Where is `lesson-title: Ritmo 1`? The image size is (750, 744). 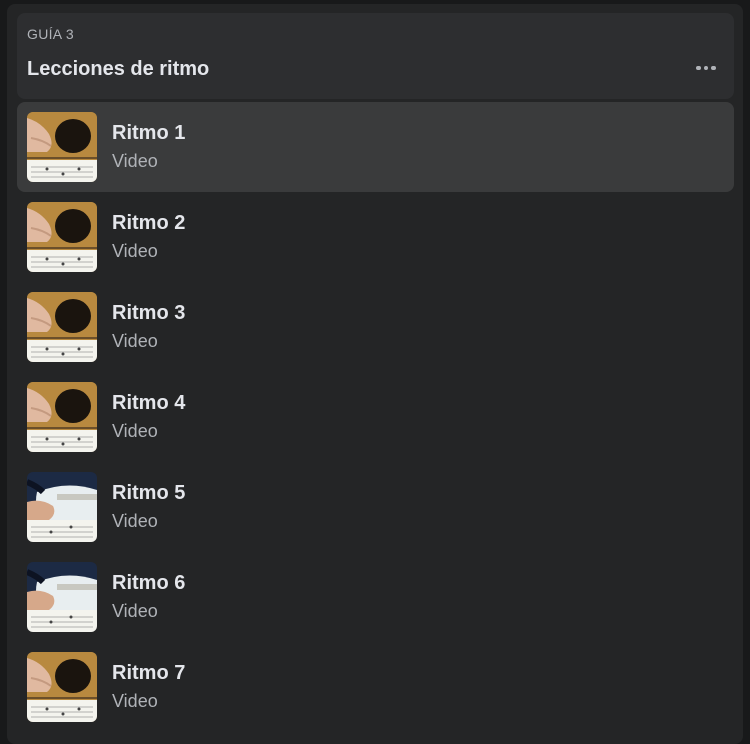
lesson-title: Ritmo 1 is located at coordinates (149, 133).